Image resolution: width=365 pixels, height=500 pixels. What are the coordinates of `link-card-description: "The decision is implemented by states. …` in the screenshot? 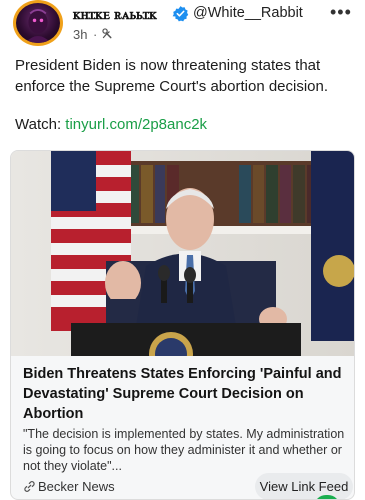 It's located at (184, 450).